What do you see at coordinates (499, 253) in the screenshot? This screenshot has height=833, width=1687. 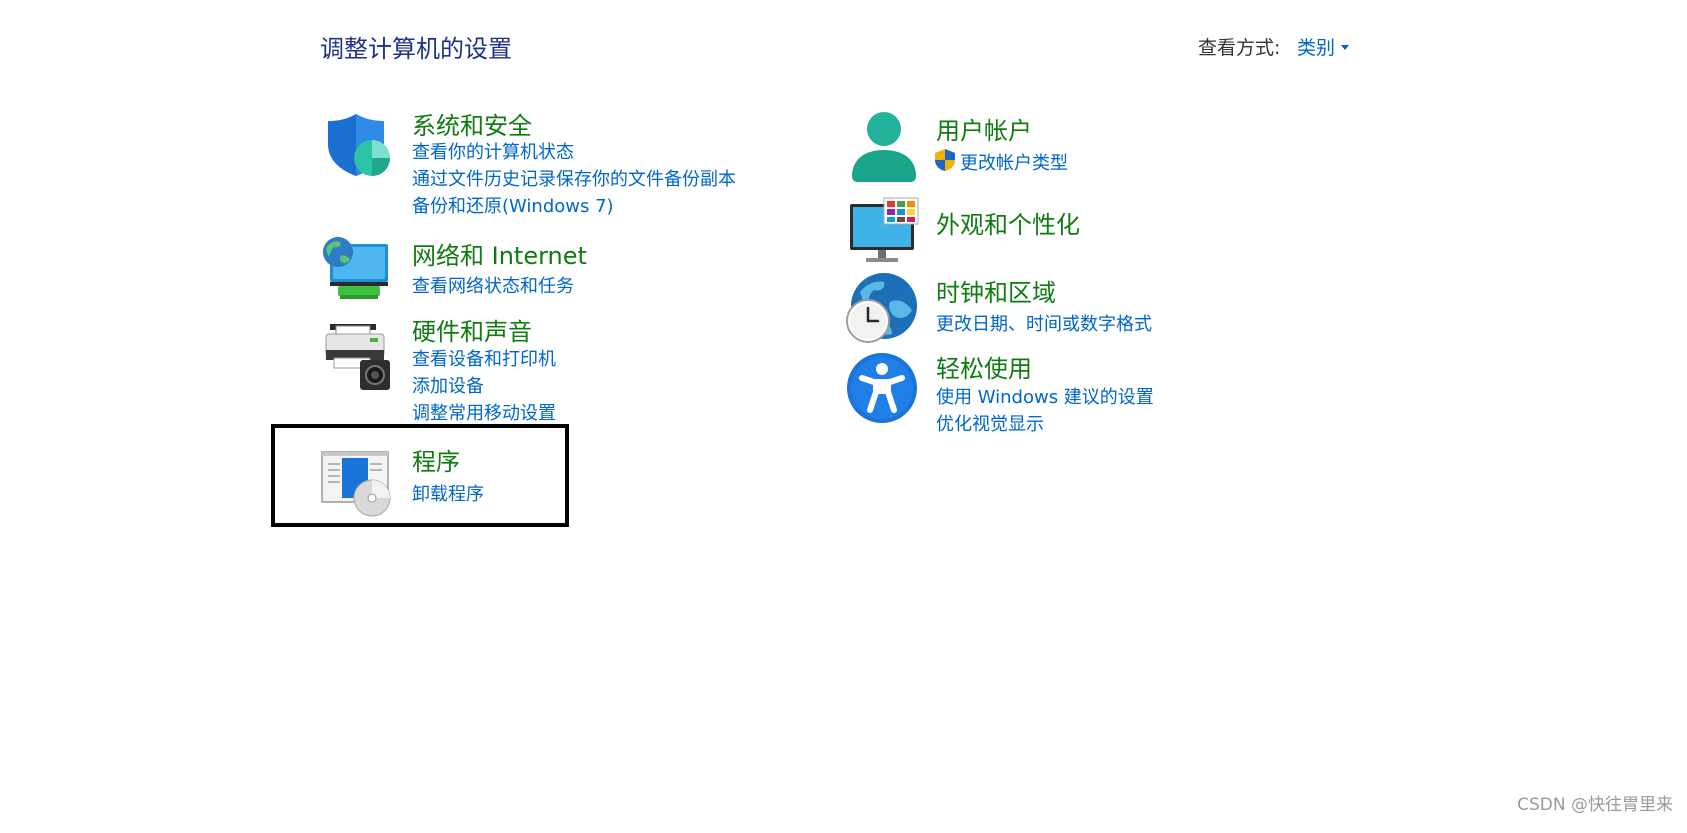 I see `category-network: 网络和 Internet` at bounding box center [499, 253].